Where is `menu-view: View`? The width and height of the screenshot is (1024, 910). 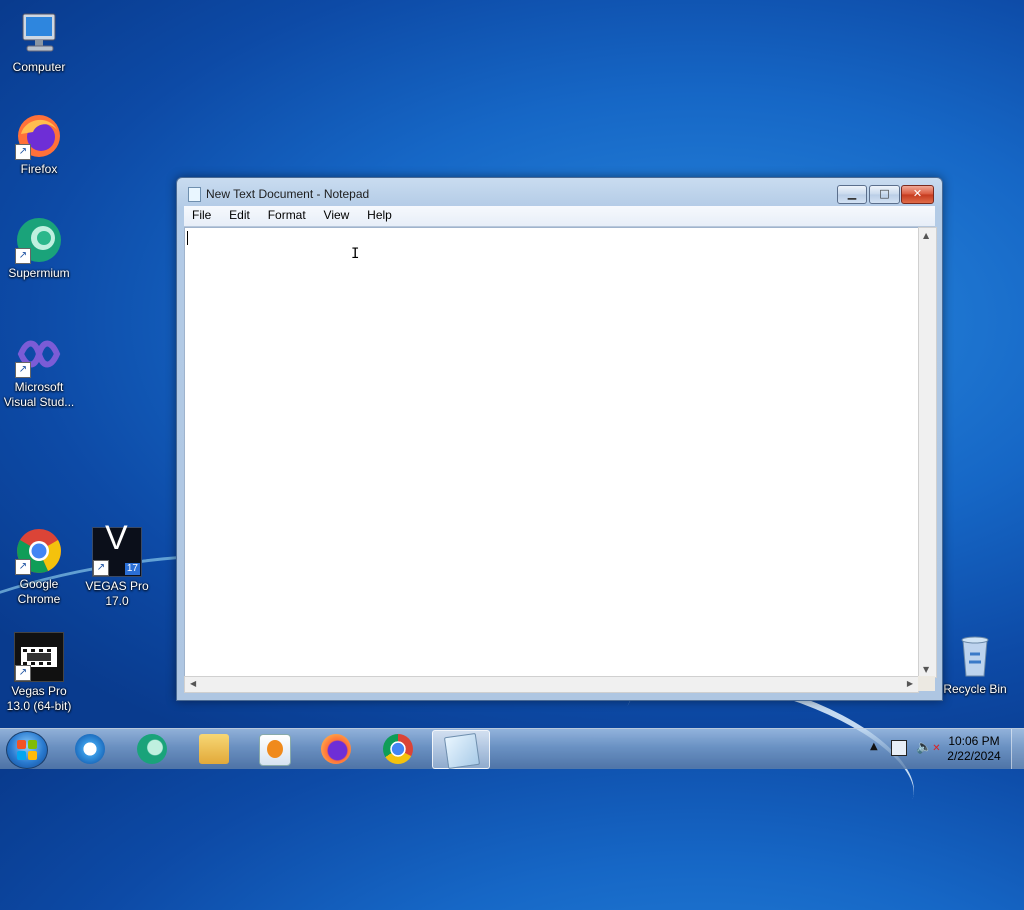 menu-view: View is located at coordinates (337, 215).